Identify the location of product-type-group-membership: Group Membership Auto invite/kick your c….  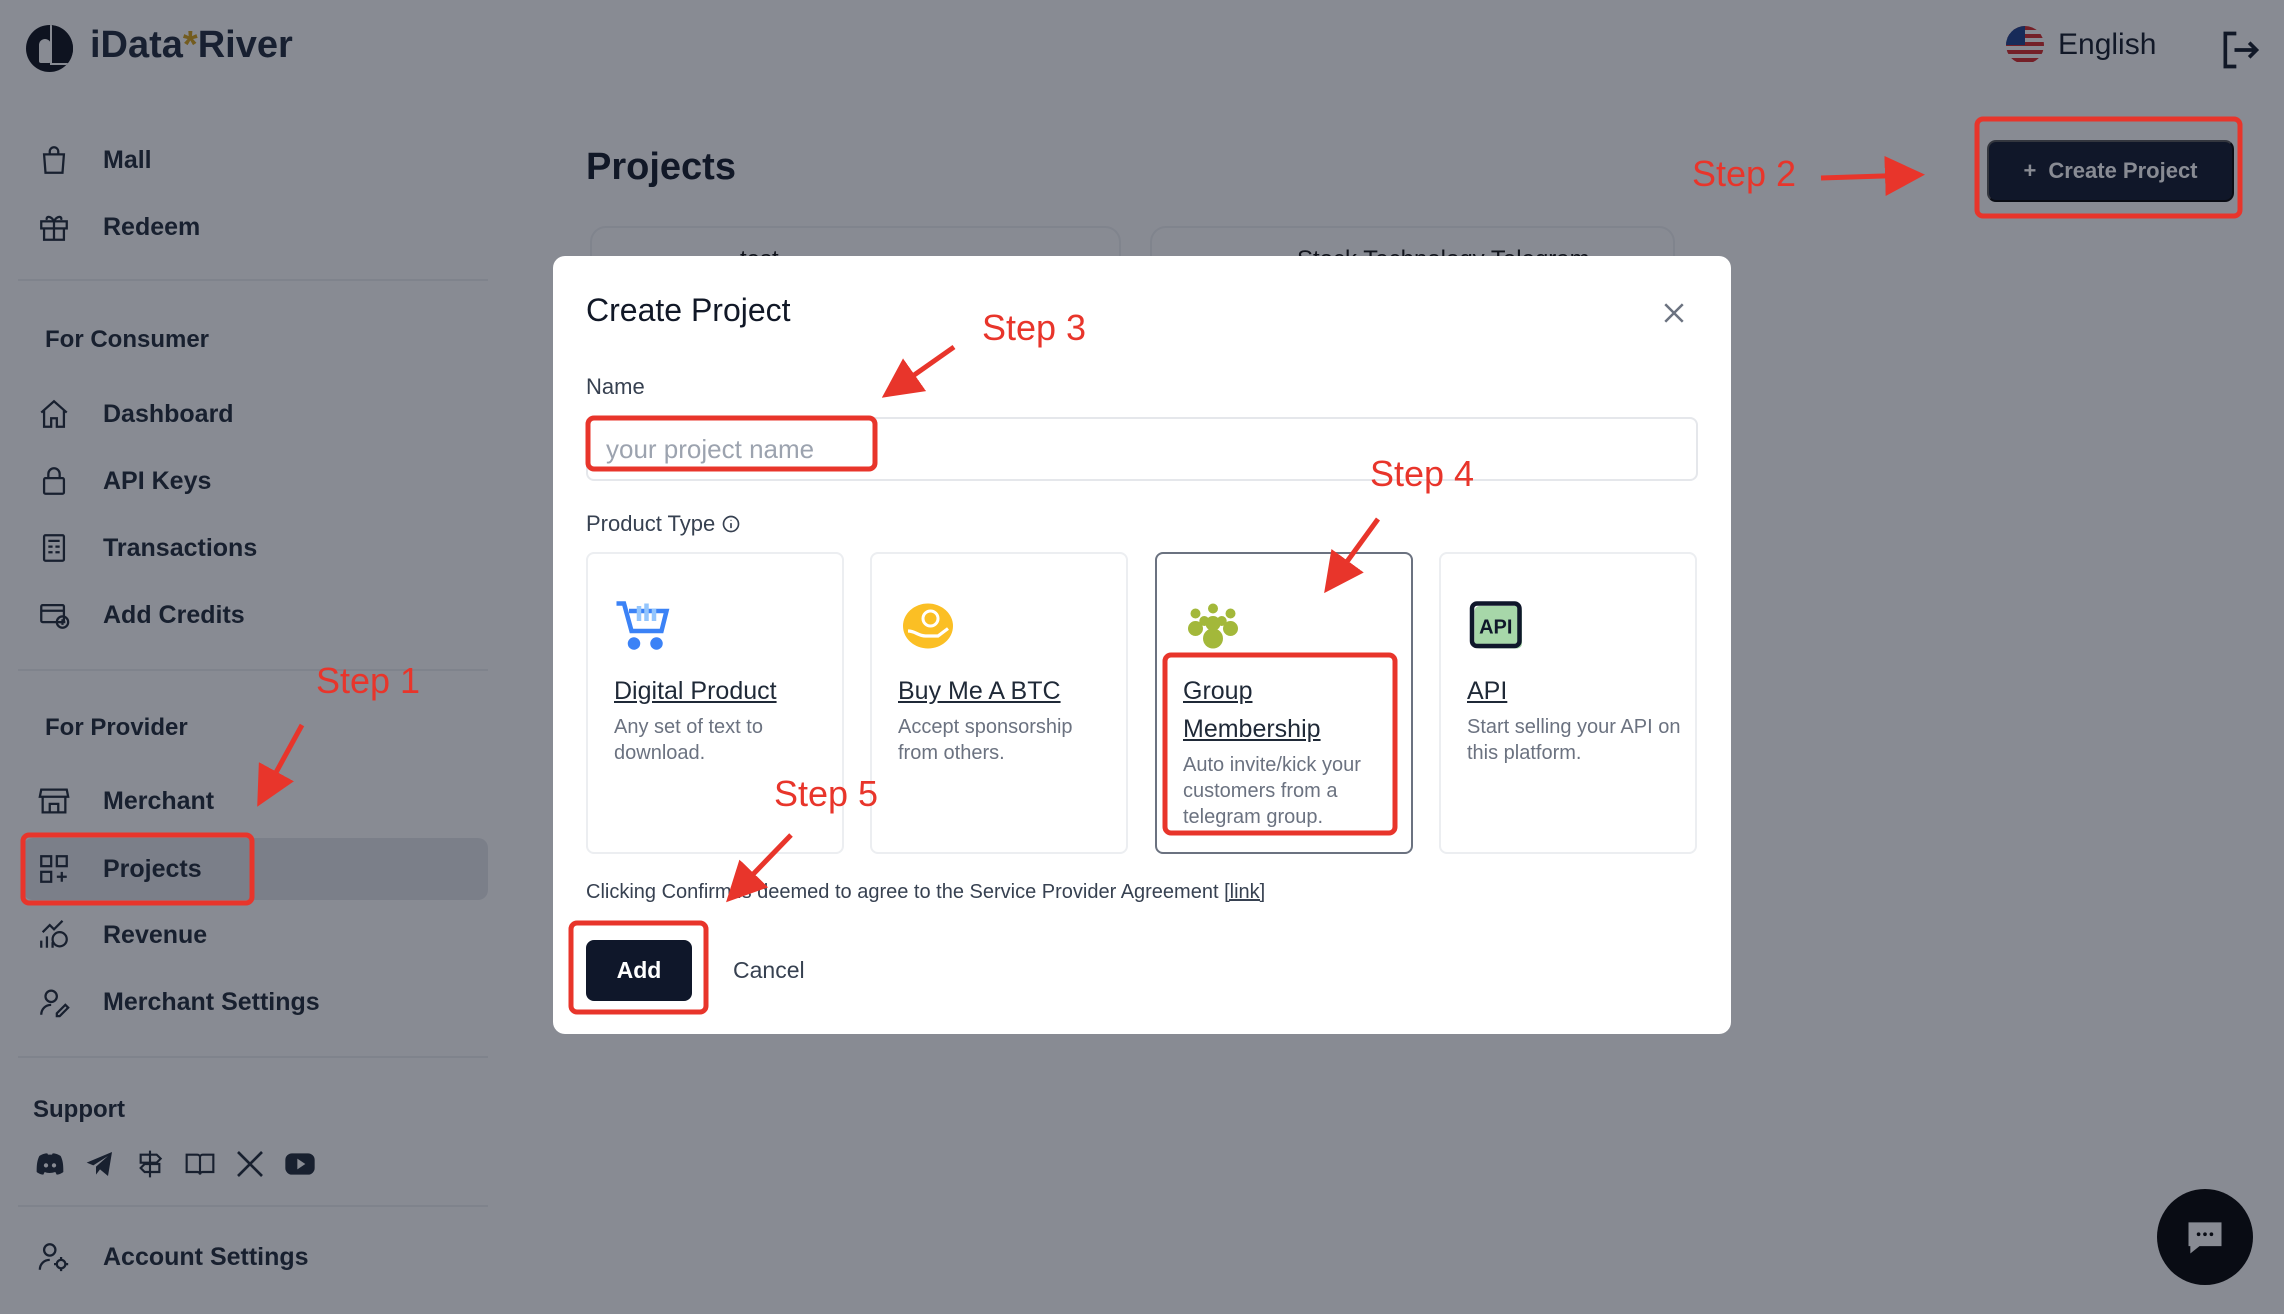
(1284, 703).